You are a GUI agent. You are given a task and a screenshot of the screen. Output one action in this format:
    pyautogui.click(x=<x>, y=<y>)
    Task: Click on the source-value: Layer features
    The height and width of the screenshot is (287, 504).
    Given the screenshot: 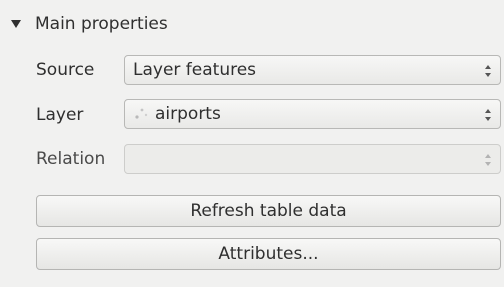 What is the action you would take?
    pyautogui.click(x=195, y=70)
    